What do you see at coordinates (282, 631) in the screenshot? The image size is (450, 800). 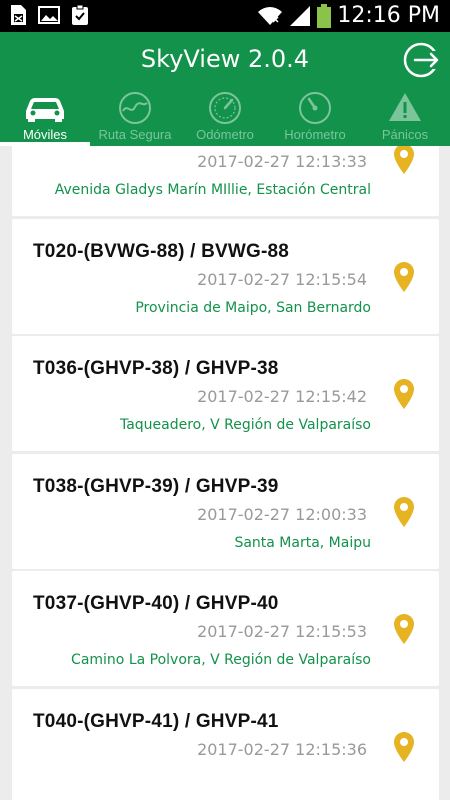 I see `vehicle-timestamp: 2017-02-27 12:15:53` at bounding box center [282, 631].